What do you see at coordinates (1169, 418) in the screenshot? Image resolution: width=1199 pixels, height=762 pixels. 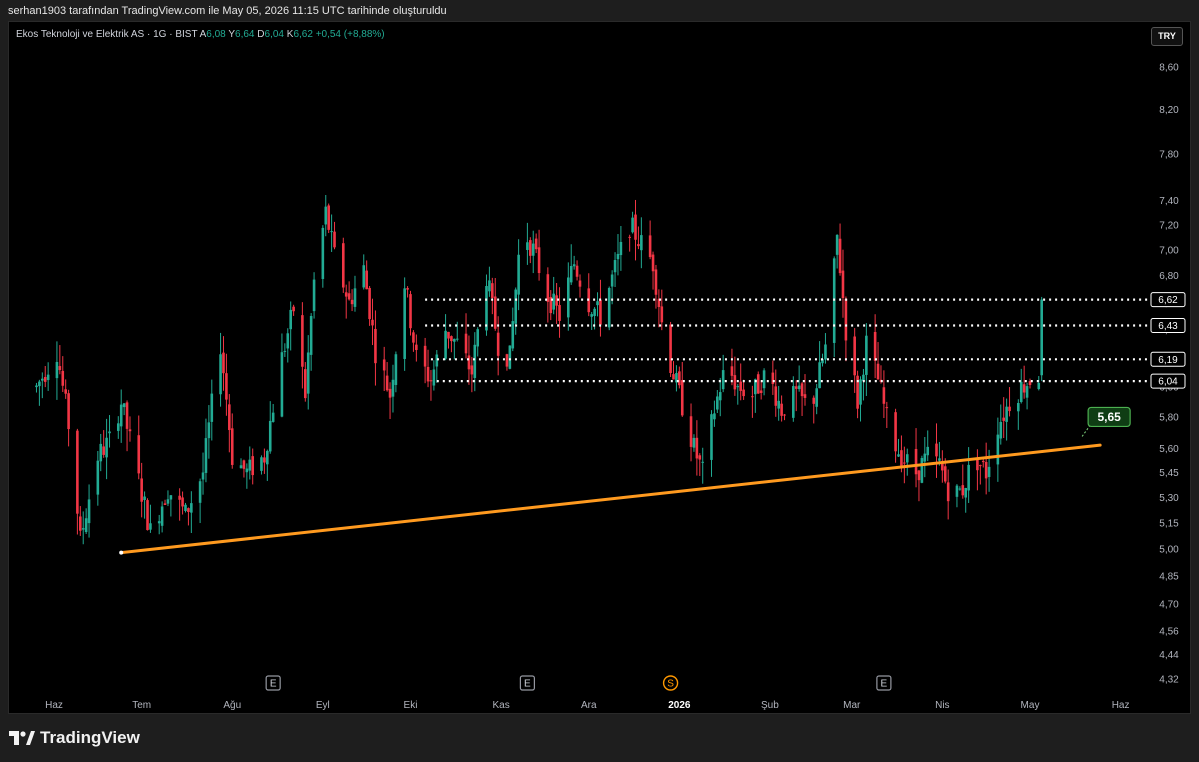 I see `y-tick-label: 5,80` at bounding box center [1169, 418].